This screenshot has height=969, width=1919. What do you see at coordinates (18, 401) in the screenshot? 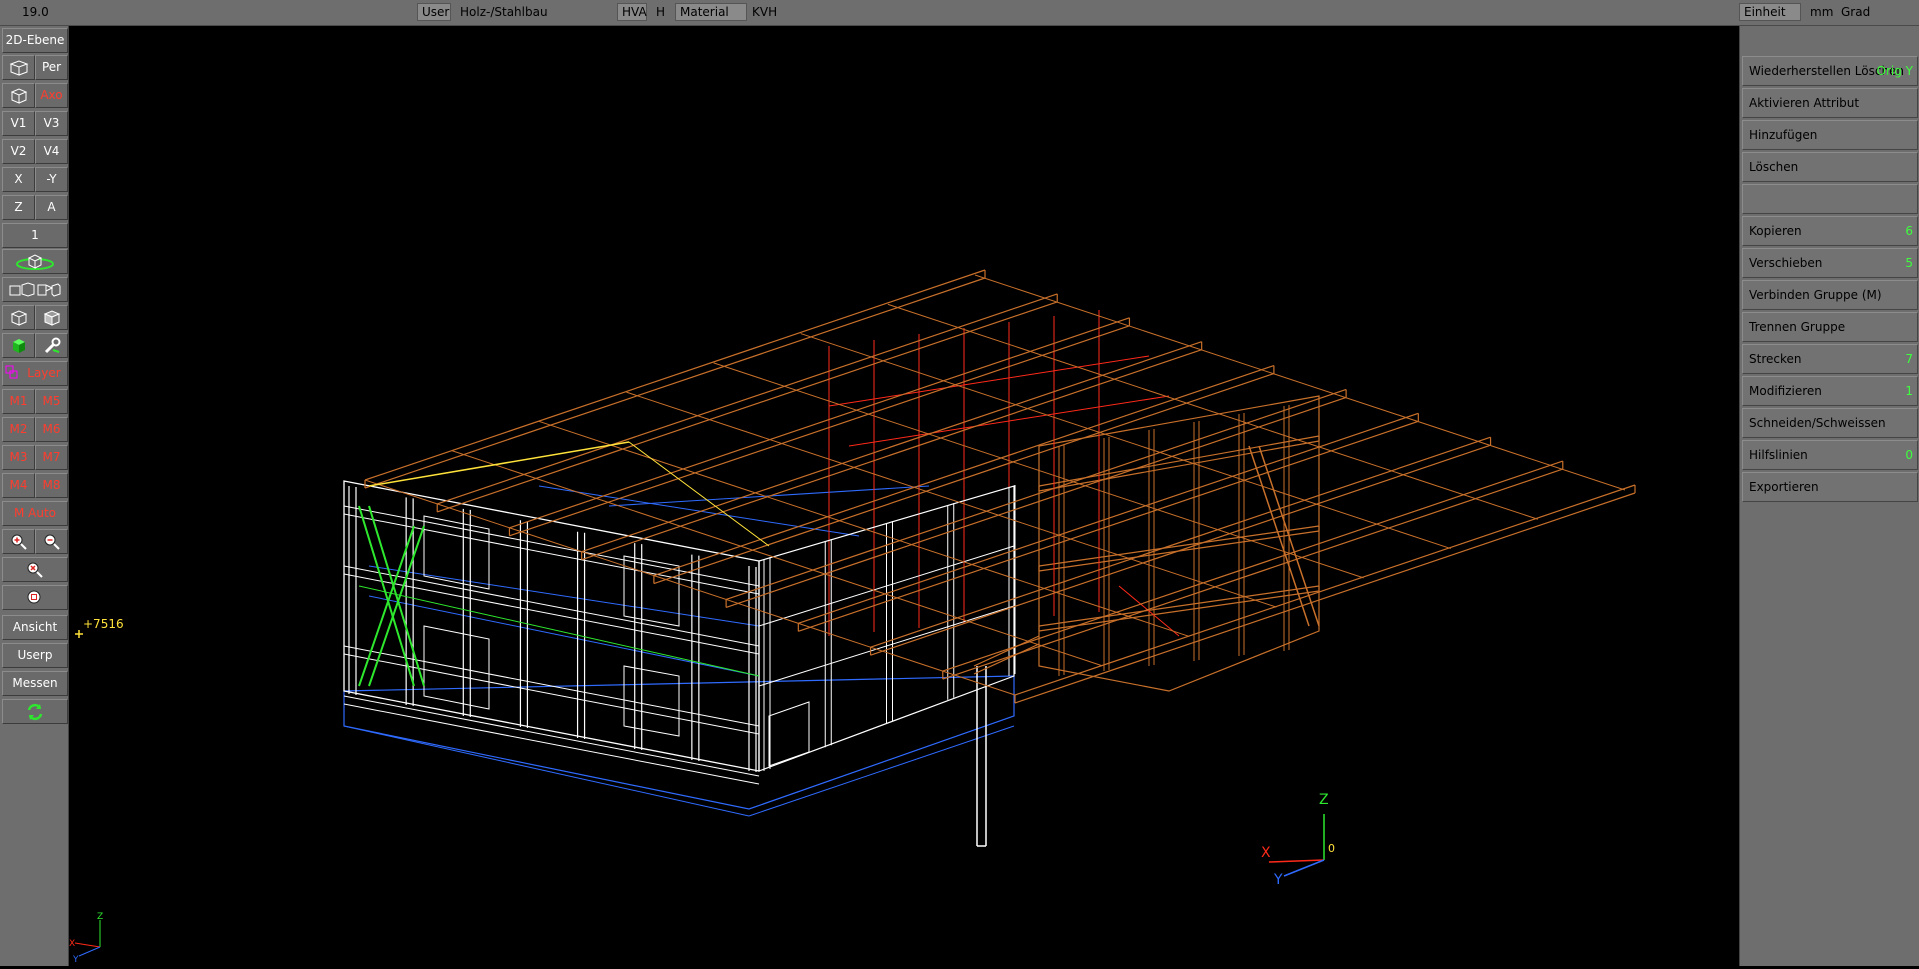
I see `m1-button: M1` at bounding box center [18, 401].